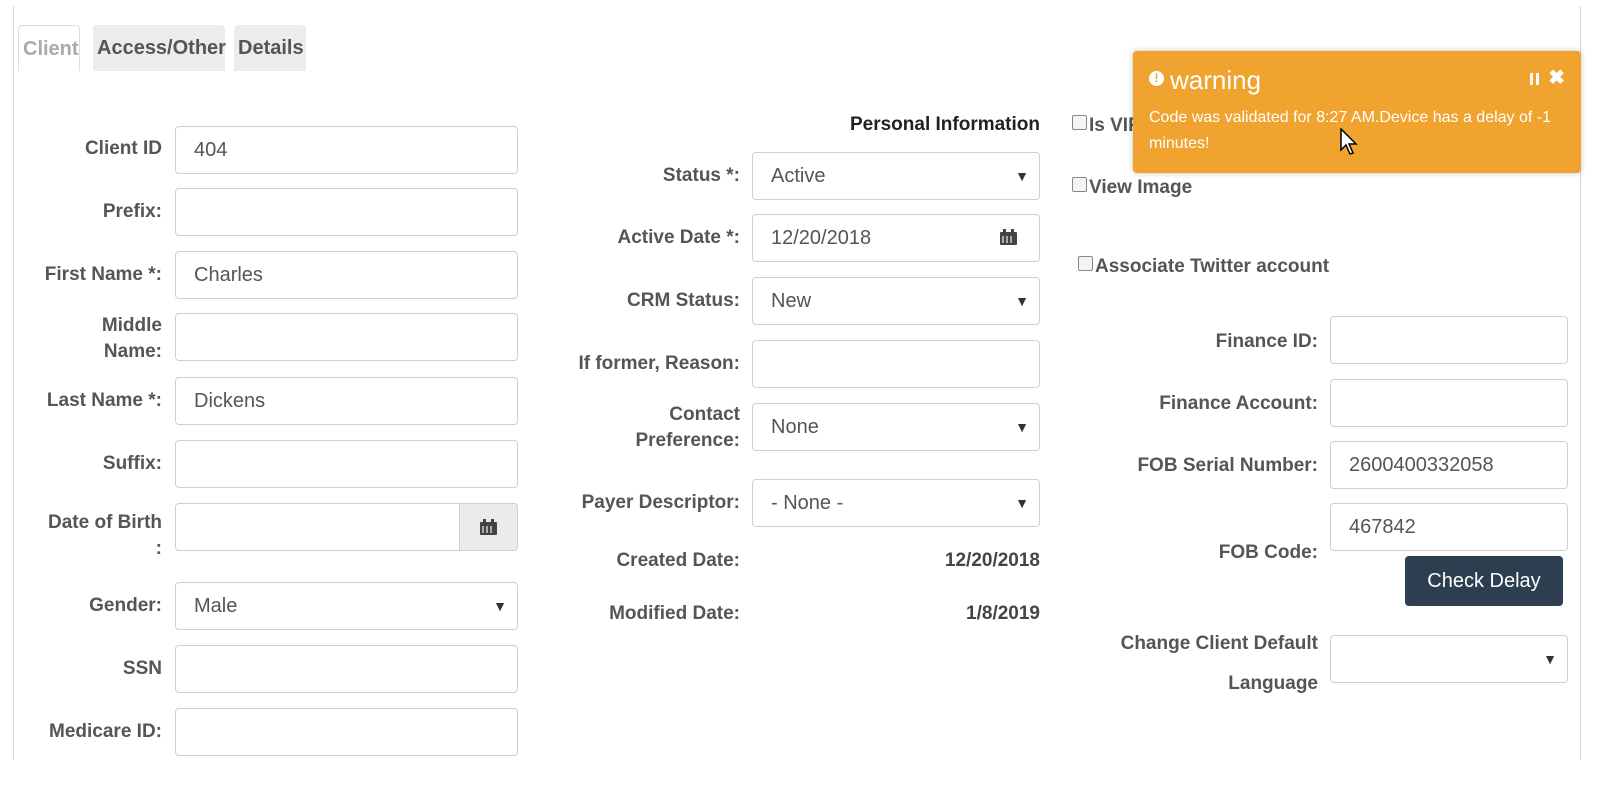 The width and height of the screenshot is (1613, 810). What do you see at coordinates (132, 351) in the screenshot?
I see `middle-name-label-line2: Name:` at bounding box center [132, 351].